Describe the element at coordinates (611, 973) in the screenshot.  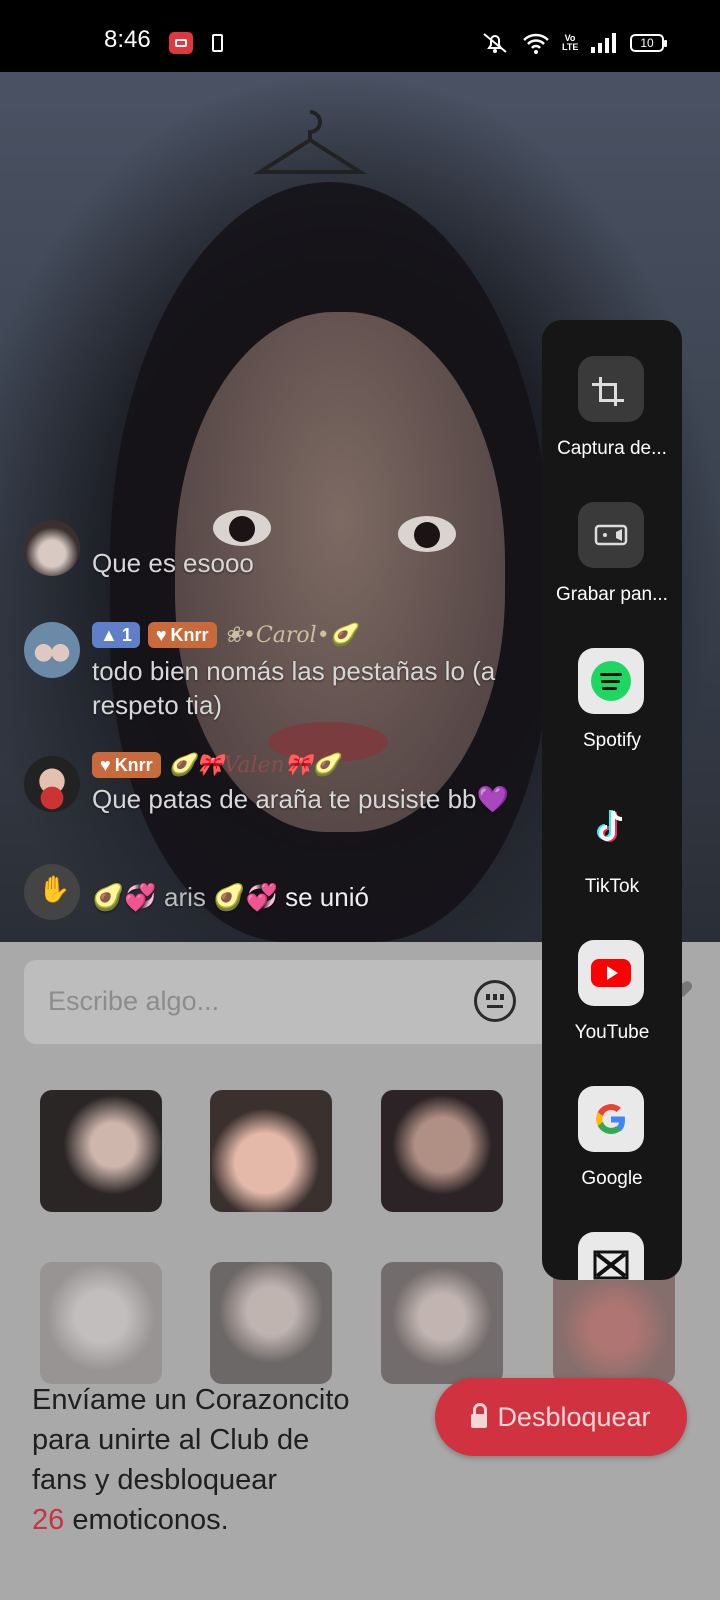
I see `youtube-icon` at that location.